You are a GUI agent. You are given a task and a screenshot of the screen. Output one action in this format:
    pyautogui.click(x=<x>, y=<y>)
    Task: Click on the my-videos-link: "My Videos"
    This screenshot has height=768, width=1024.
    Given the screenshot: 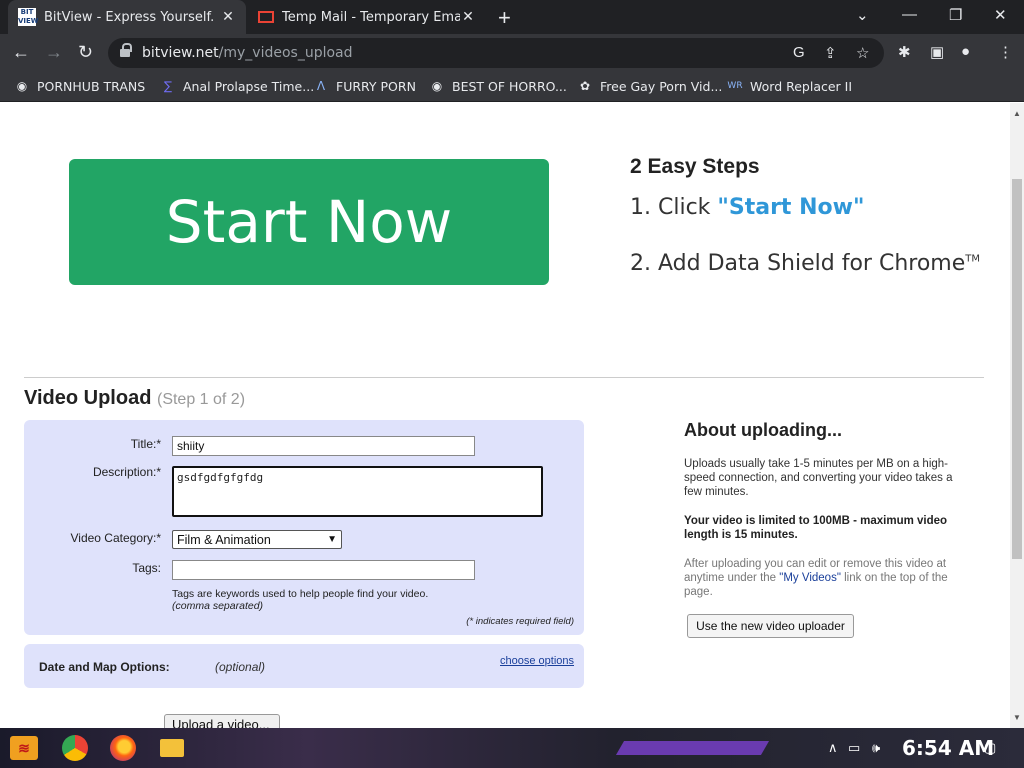 What is the action you would take?
    pyautogui.click(x=810, y=578)
    